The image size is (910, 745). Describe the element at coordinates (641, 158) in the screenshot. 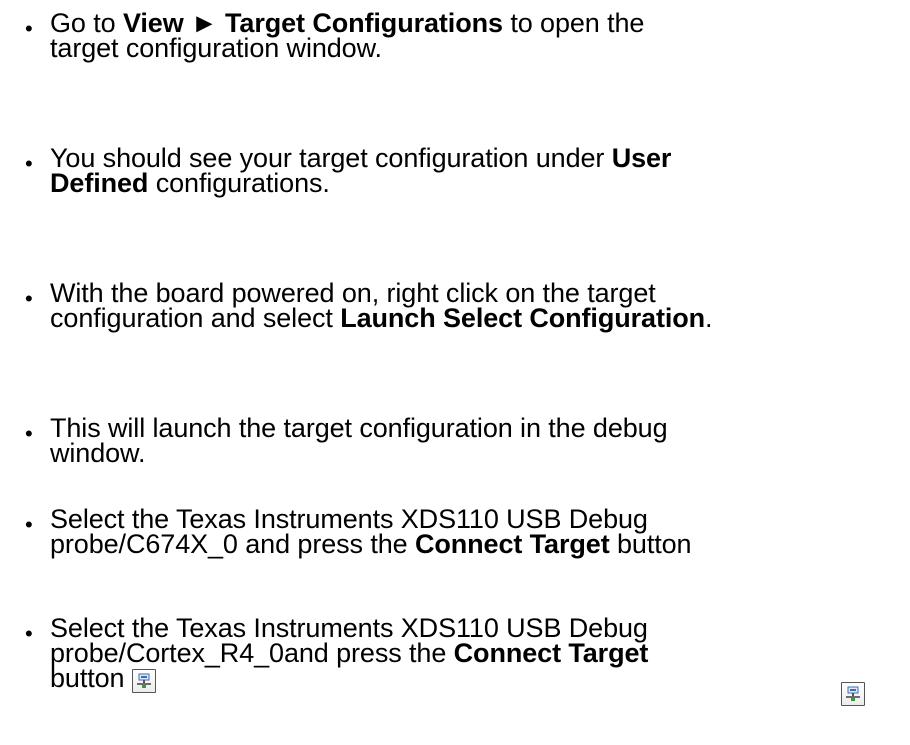

I see `emphasis: User` at that location.